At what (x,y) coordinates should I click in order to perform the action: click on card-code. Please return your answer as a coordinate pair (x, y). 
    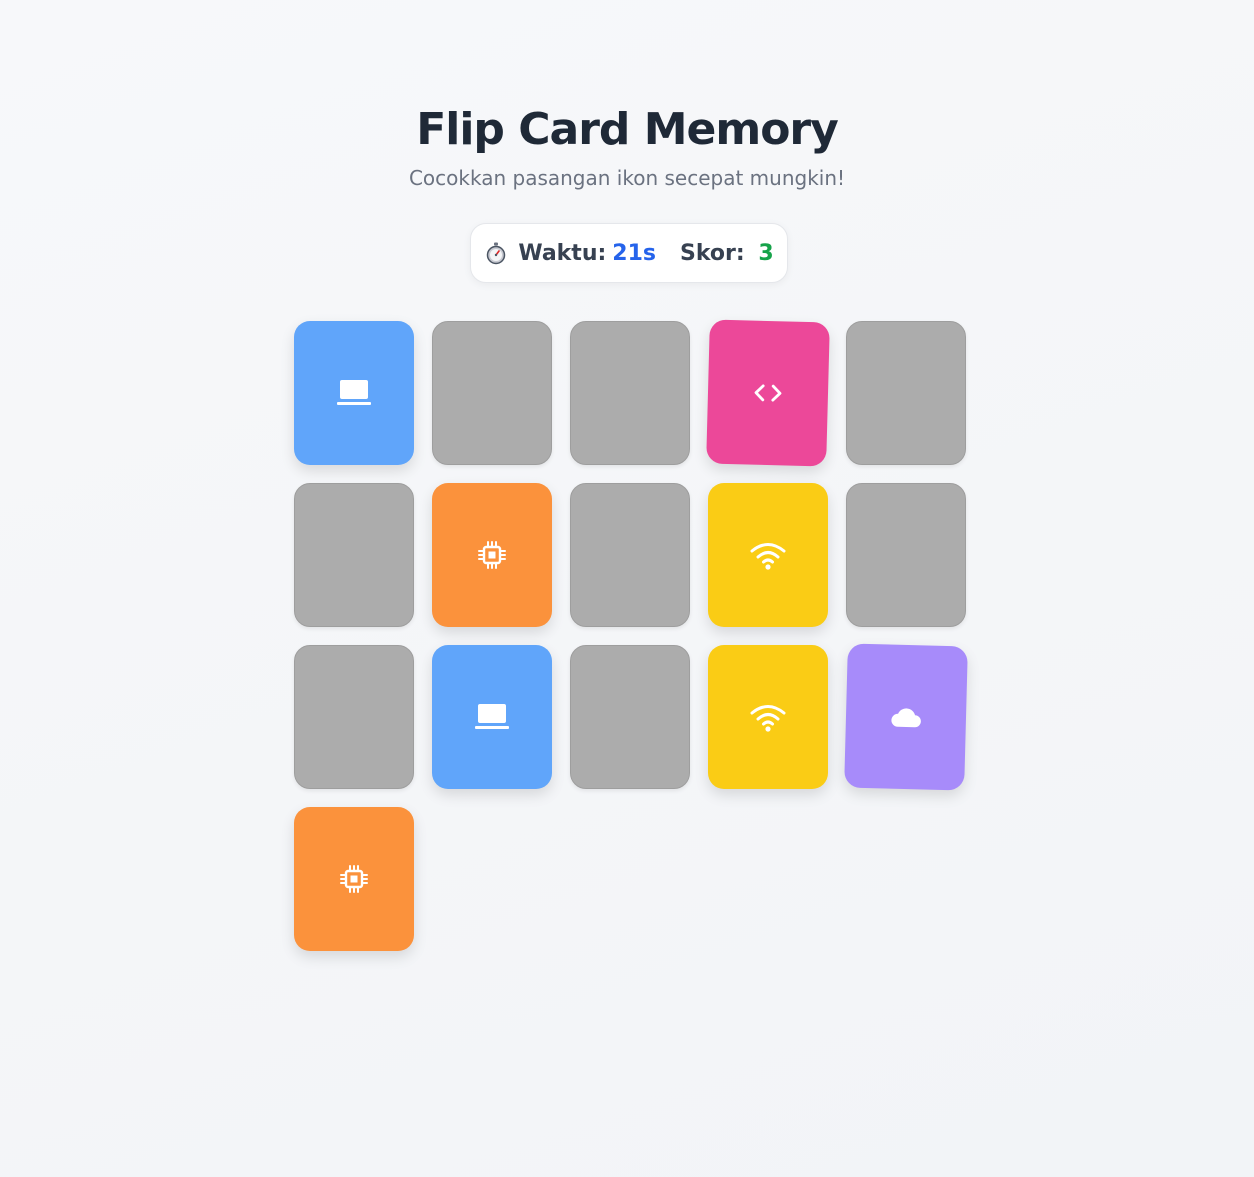
    Looking at the image, I should click on (768, 393).